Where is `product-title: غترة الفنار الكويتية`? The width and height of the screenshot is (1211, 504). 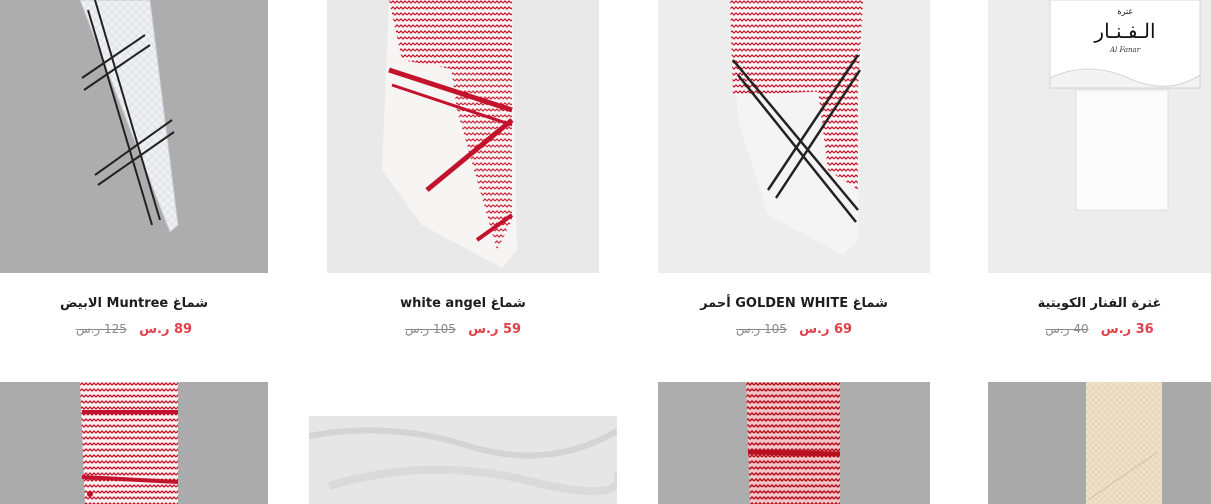
product-title: غترة الفنار الكويتية is located at coordinates (1099, 303).